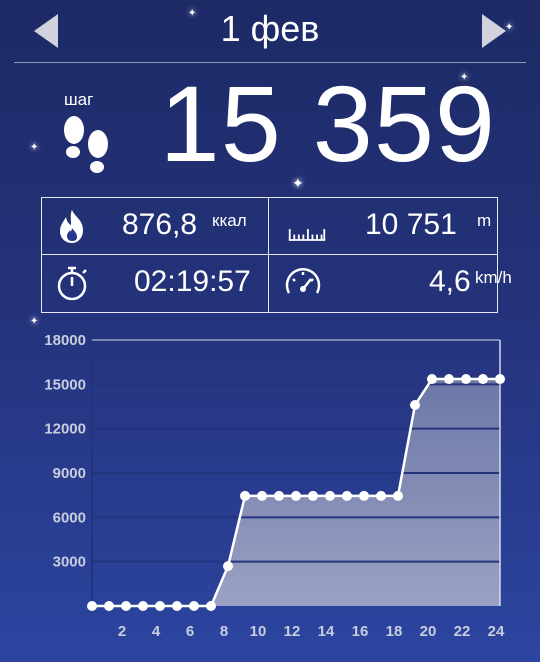 This screenshot has width=540, height=662. I want to click on calories-cell: 876,8 ккал, so click(155, 226).